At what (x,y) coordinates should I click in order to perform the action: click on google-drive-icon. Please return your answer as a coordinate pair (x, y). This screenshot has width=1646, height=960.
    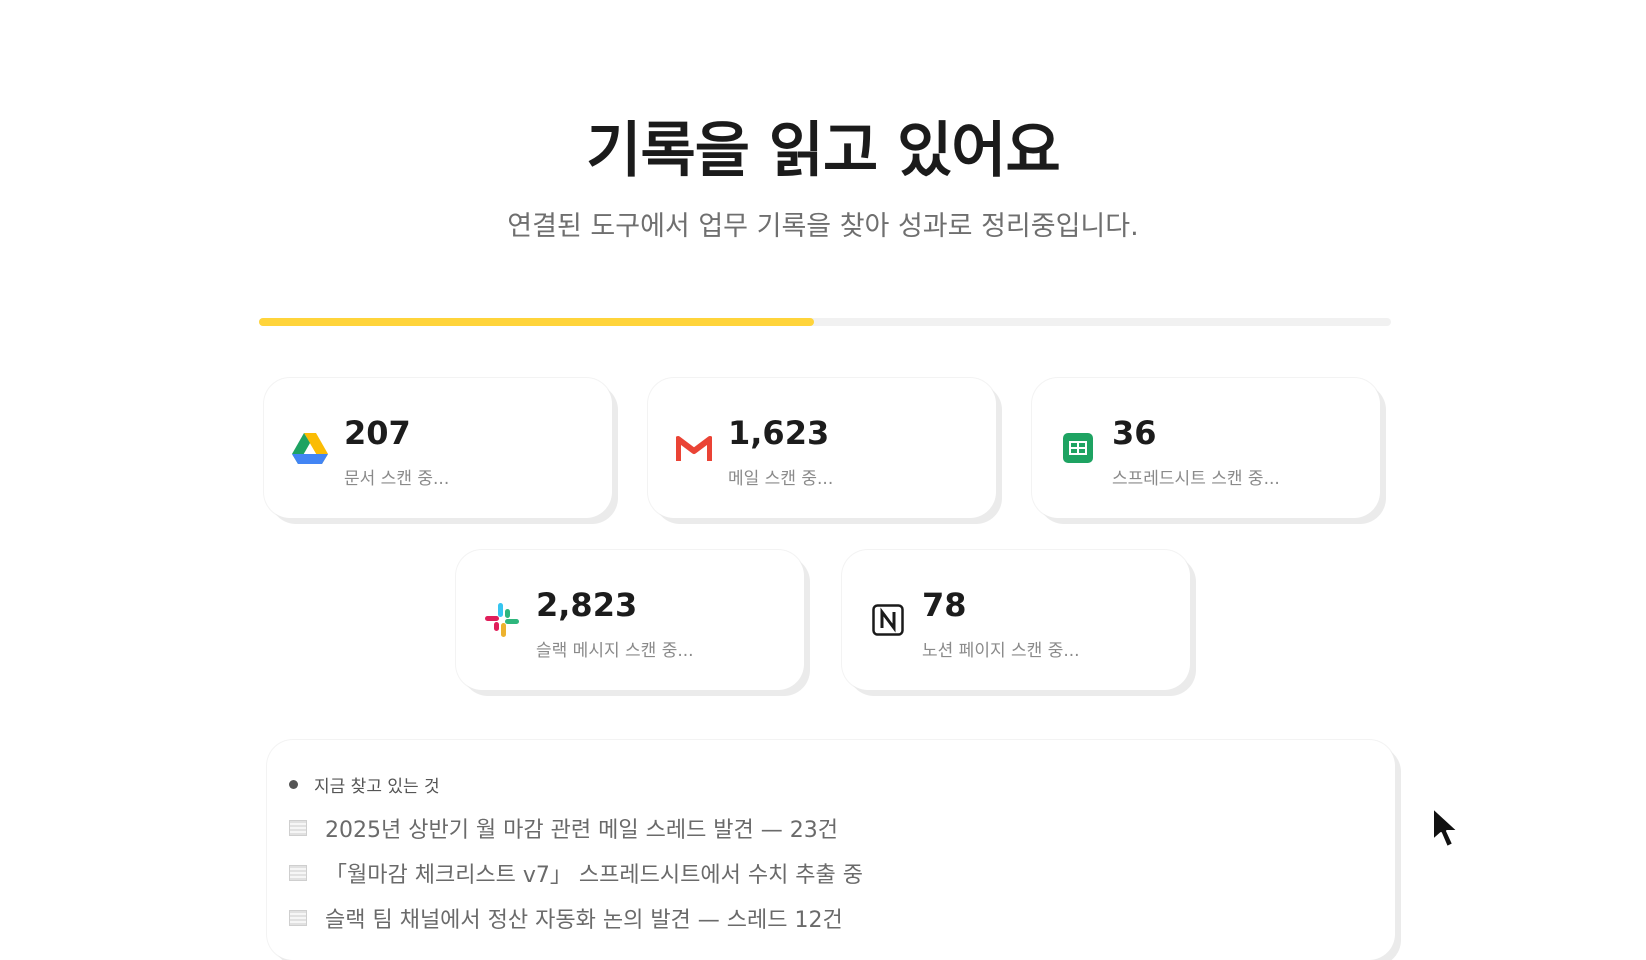
    Looking at the image, I should click on (310, 448).